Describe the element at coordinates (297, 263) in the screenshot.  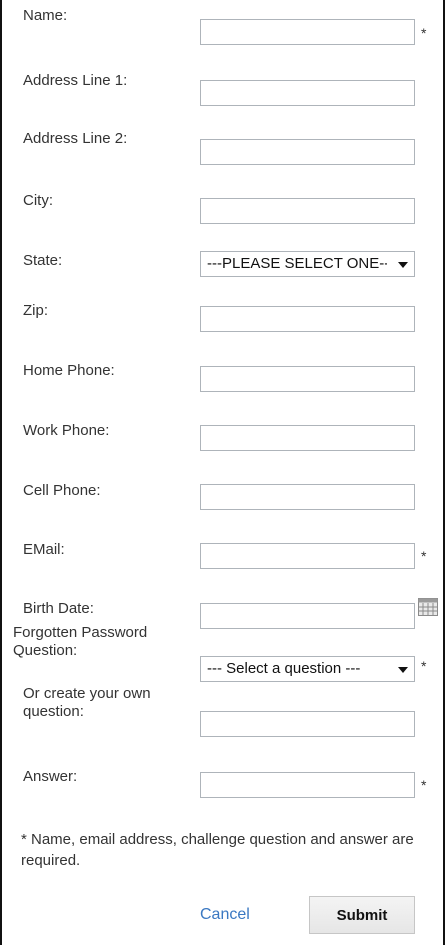
I see `state-select-value: ---PLEASE SELECT ONE---` at that location.